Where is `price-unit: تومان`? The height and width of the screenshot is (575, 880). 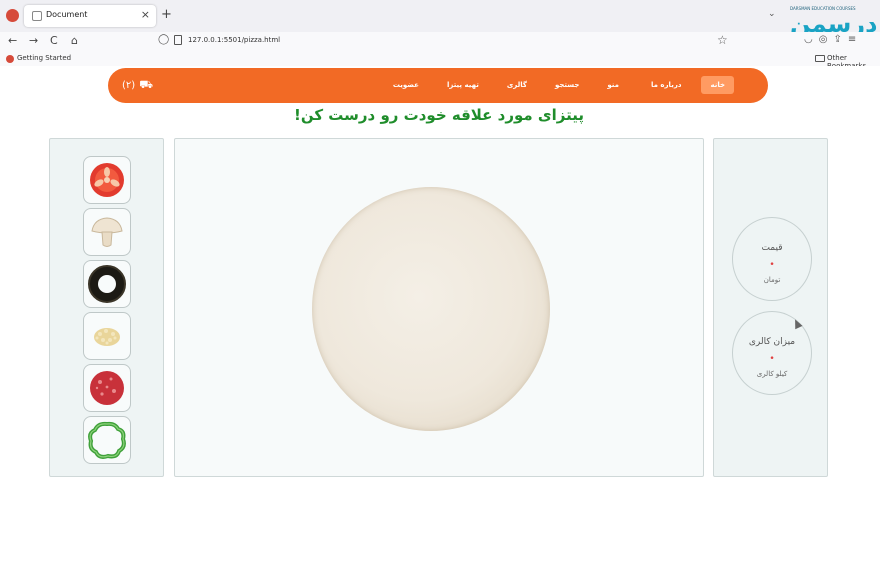 price-unit: تومان is located at coordinates (772, 280).